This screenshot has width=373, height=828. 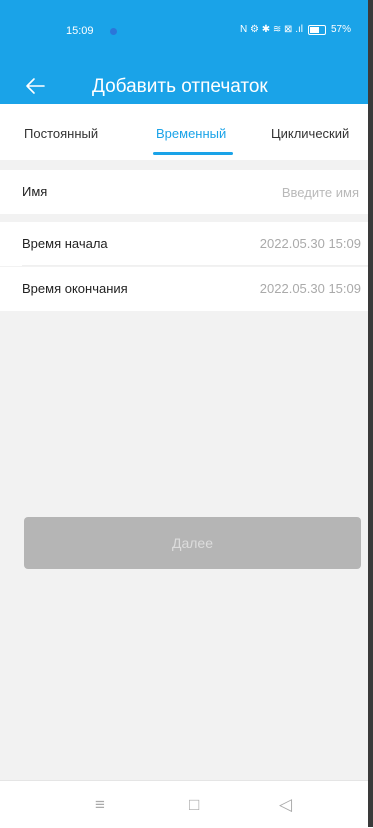 What do you see at coordinates (279, 192) in the screenshot?
I see `name-input` at bounding box center [279, 192].